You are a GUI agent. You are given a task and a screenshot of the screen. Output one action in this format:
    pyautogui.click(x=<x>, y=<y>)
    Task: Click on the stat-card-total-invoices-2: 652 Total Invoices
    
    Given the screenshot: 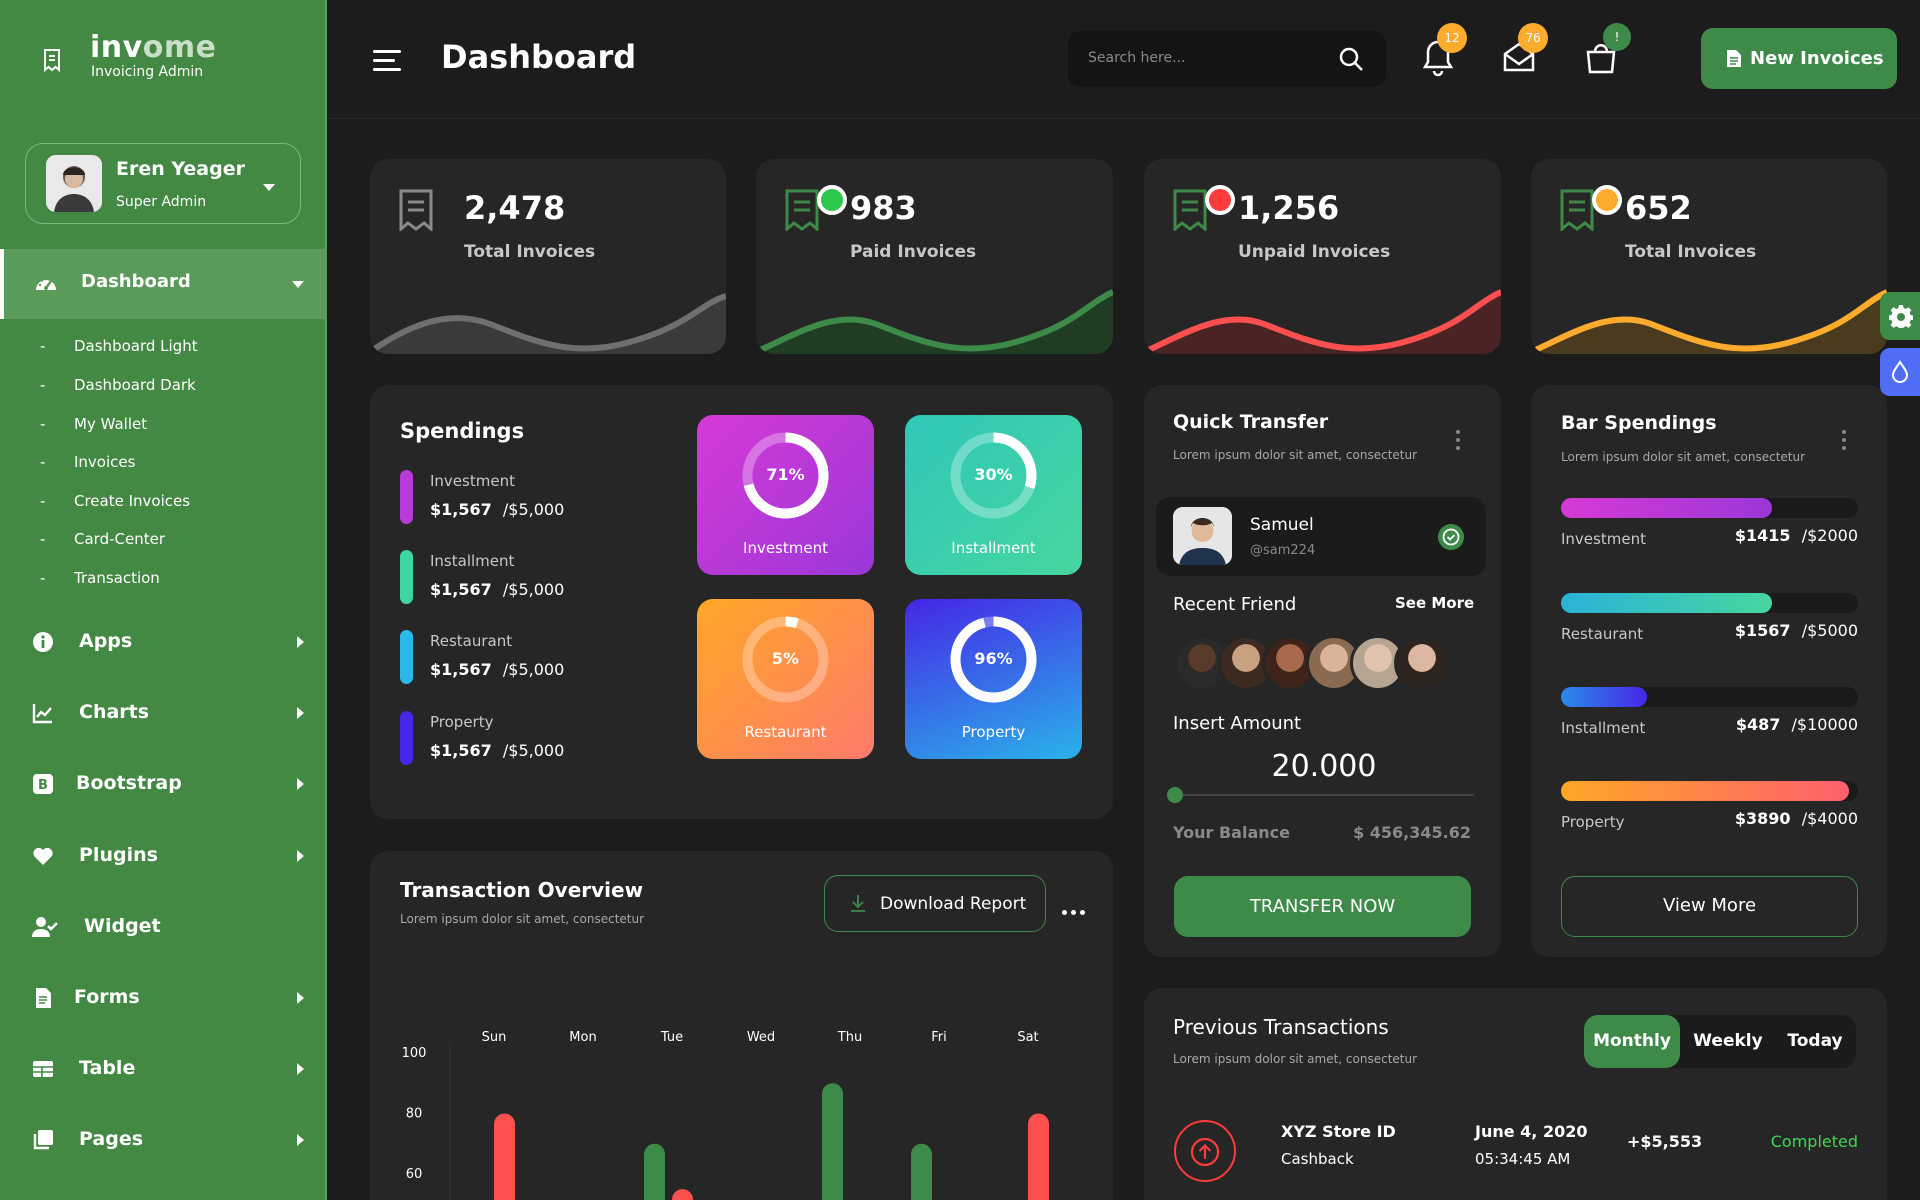 What is the action you would take?
    pyautogui.click(x=1709, y=256)
    